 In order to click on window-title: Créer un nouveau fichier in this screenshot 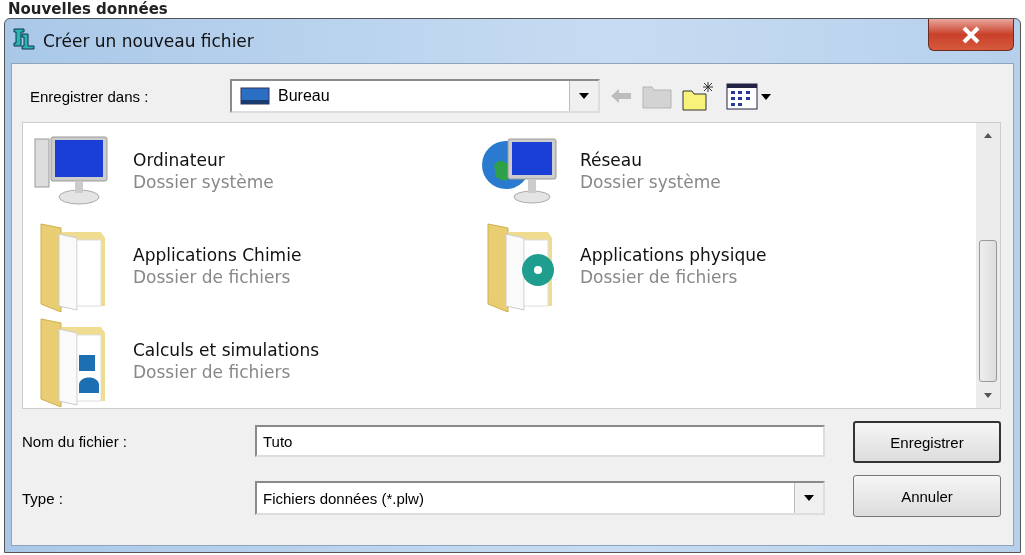, I will do `click(148, 41)`.